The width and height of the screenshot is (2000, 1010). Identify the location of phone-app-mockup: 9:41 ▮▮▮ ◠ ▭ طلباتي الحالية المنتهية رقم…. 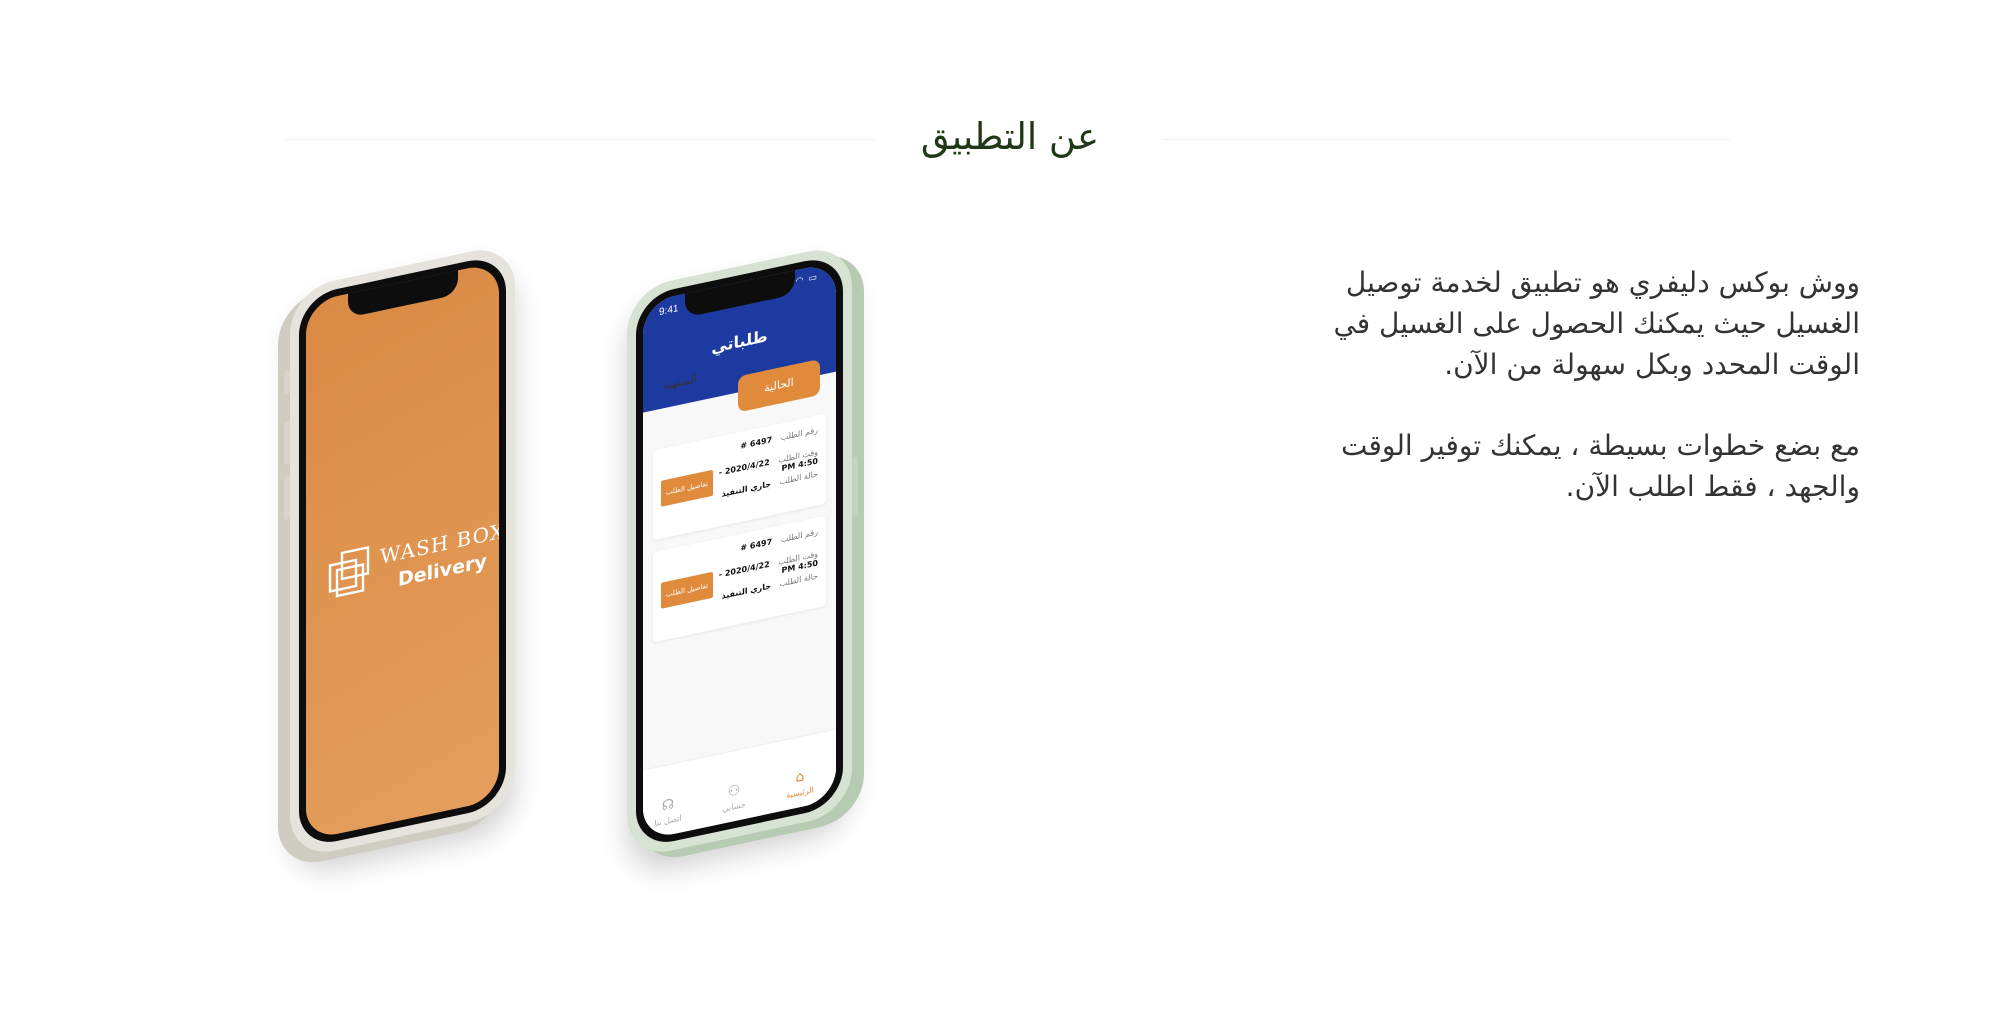
(742, 551).